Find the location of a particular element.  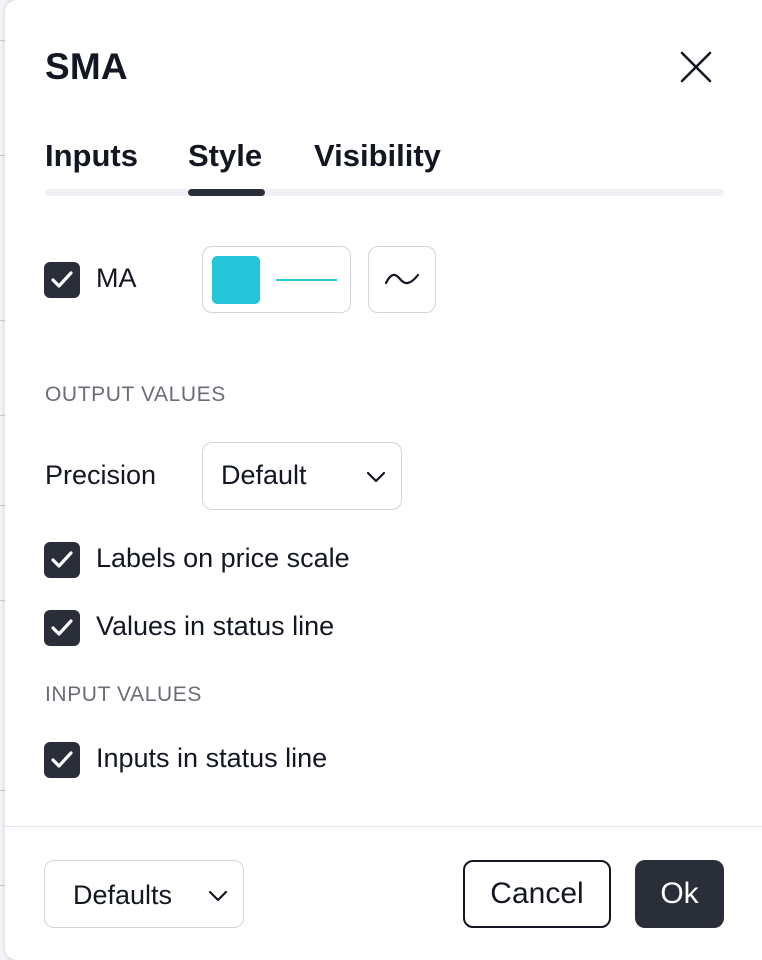

footer-divider is located at coordinates (383, 826).